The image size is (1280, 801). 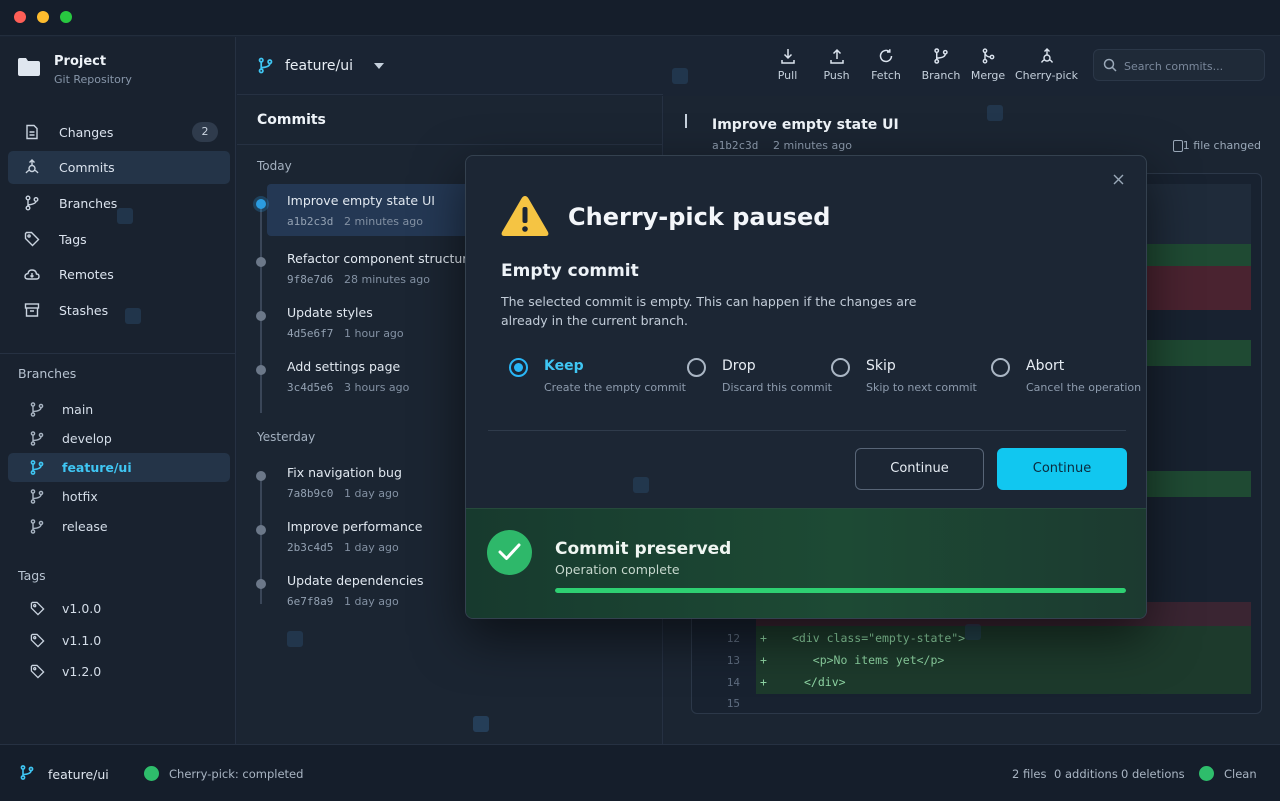 I want to click on branch-item-develop: develop, so click(x=119, y=438).